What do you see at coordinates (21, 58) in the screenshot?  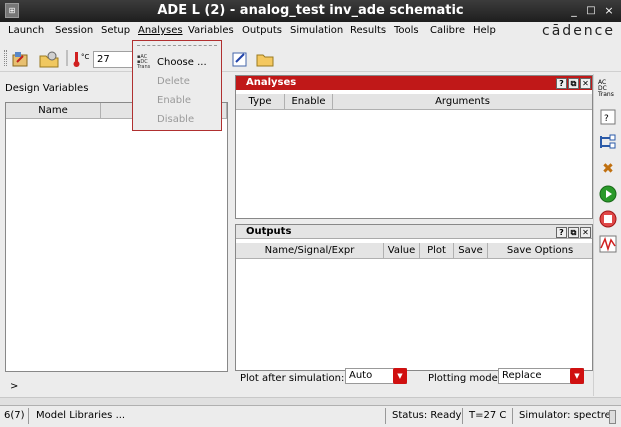 I see `open-state-icon` at bounding box center [21, 58].